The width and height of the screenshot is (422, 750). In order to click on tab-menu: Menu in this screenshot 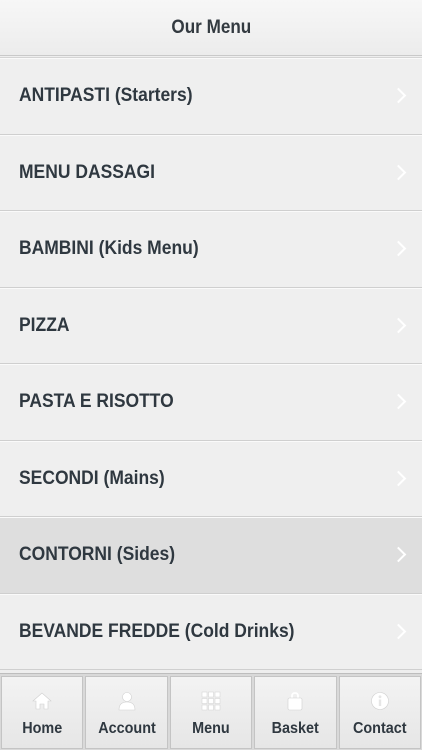, I will do `click(211, 712)`.